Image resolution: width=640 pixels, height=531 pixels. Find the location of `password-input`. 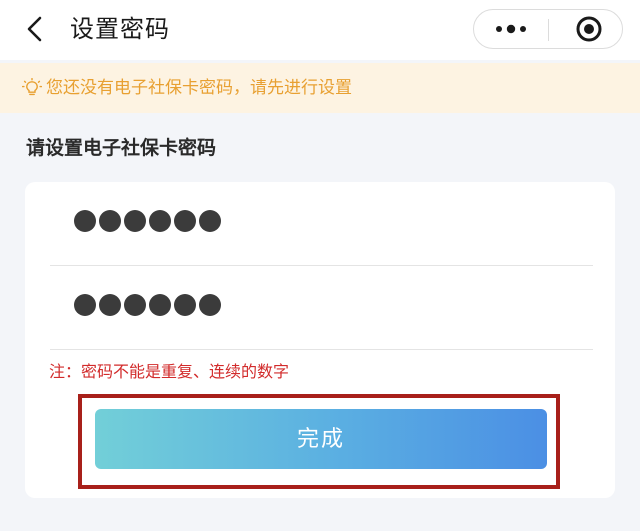

password-input is located at coordinates (321, 224).